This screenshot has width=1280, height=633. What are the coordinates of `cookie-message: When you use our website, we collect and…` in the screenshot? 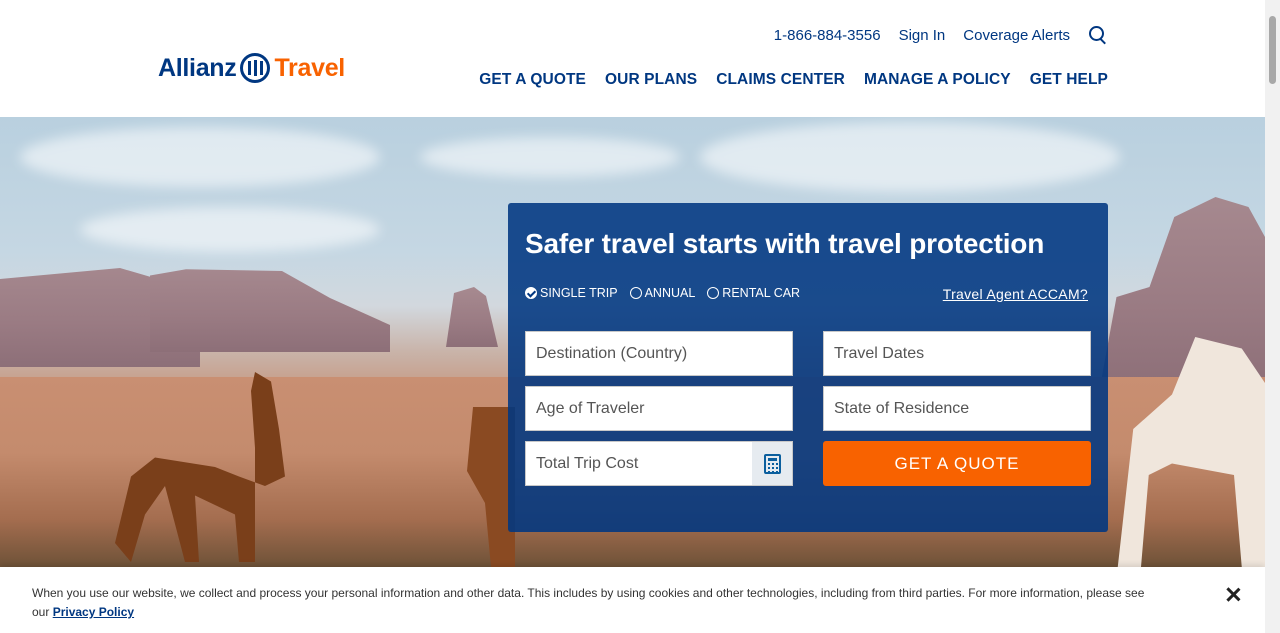 It's located at (588, 602).